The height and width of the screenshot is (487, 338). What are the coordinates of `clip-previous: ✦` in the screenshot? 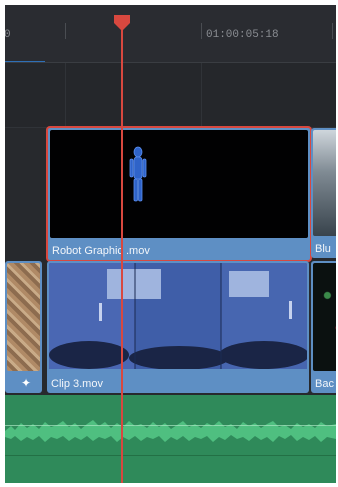 It's located at (23, 327).